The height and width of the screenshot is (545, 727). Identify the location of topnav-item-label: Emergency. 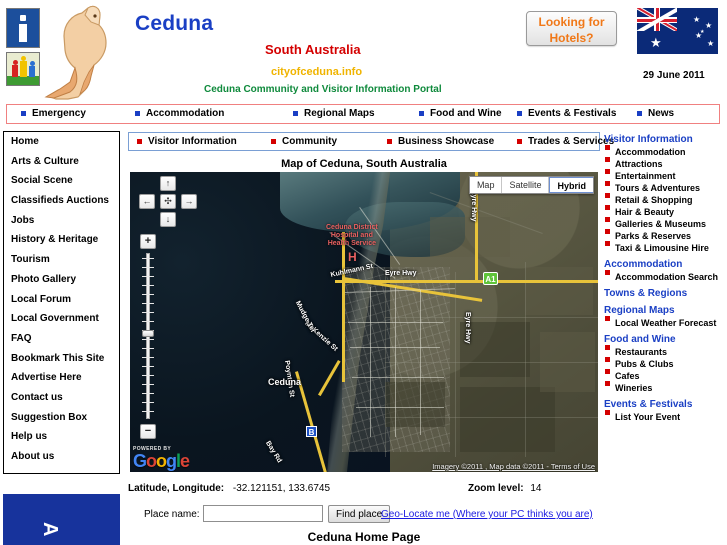
(59, 113).